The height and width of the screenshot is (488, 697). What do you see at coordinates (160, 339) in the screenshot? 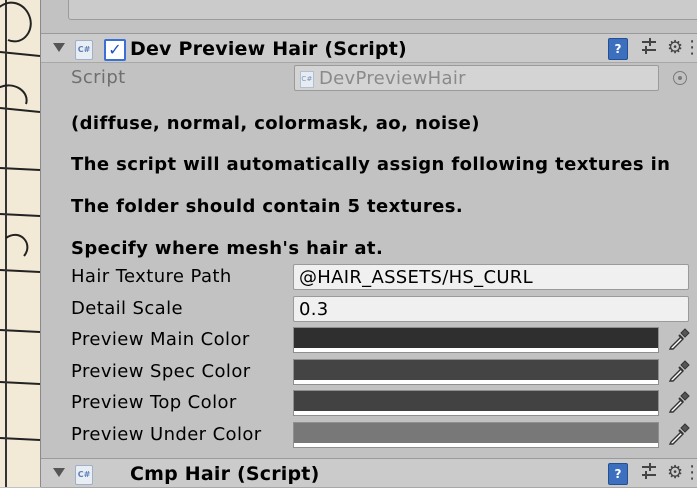
I see `preview-main-color-label: Preview Main Color` at bounding box center [160, 339].